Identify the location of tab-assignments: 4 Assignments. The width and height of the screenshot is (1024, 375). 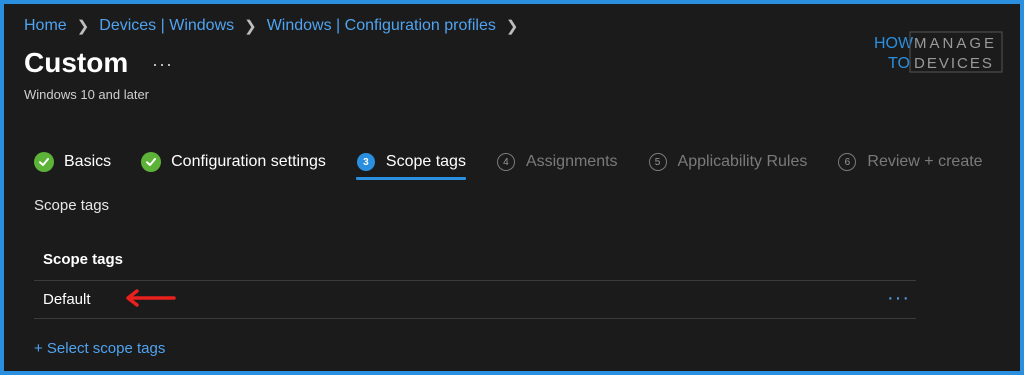
(557, 162).